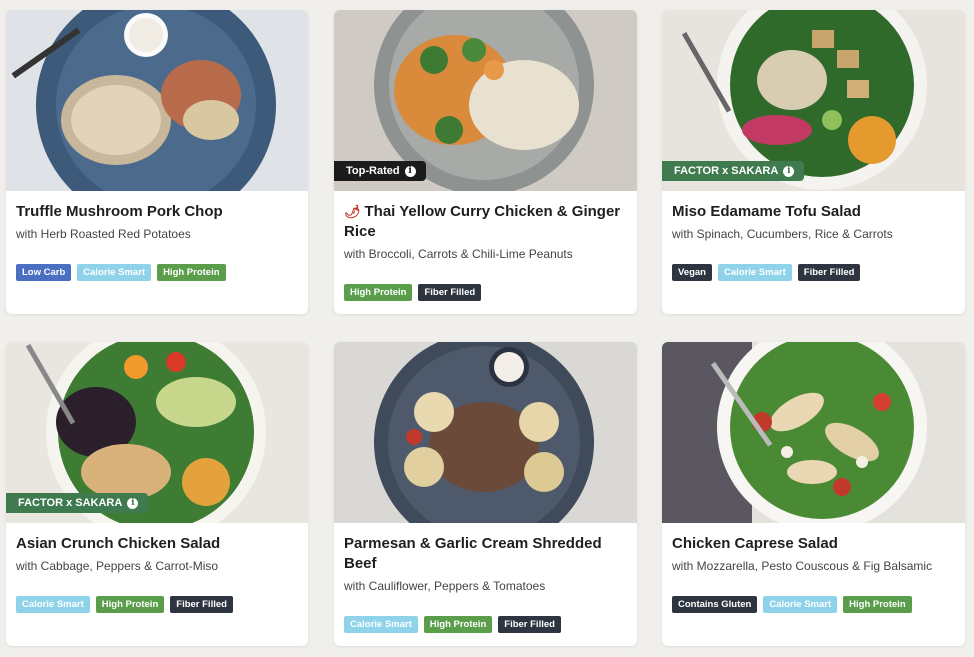  Describe the element at coordinates (813, 544) in the screenshot. I see `meal-title: Chicken Caprese Salad` at that location.